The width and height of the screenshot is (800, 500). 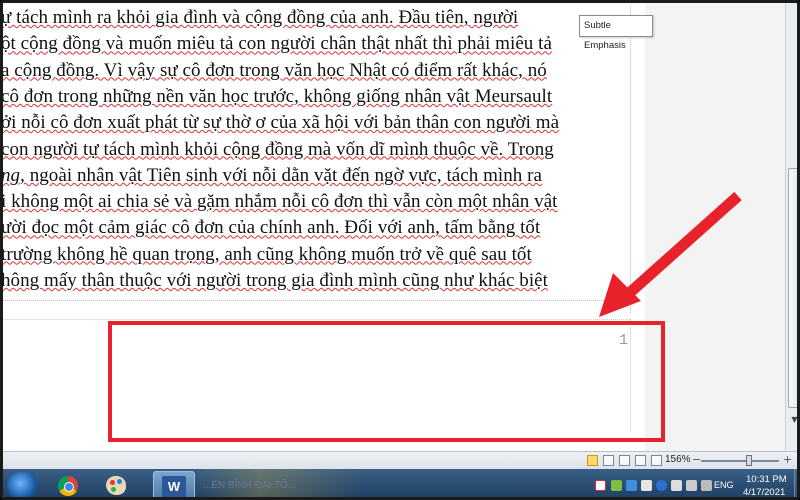 I want to click on network-tool-icon, so click(x=631, y=485).